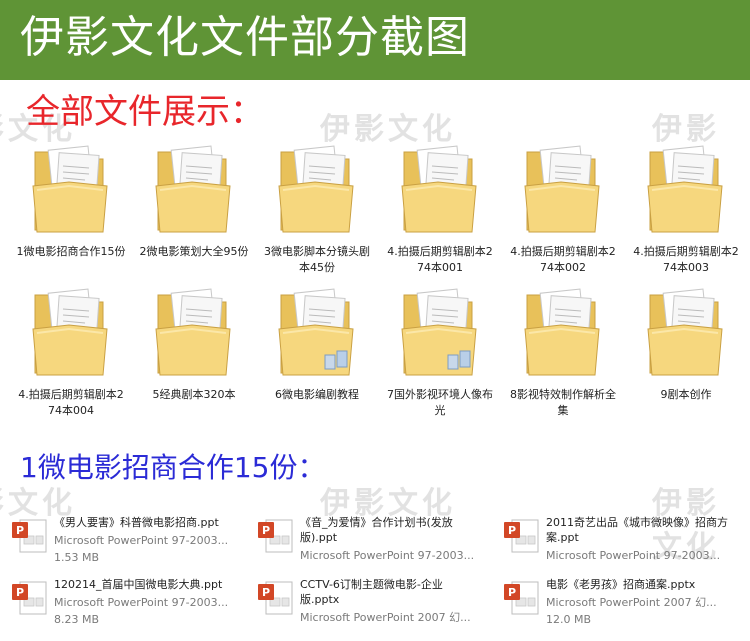 This screenshot has width=750, height=641. I want to click on file-name: 2011奇艺出品《城市微映像》招商方案.ppt, so click(637, 530).